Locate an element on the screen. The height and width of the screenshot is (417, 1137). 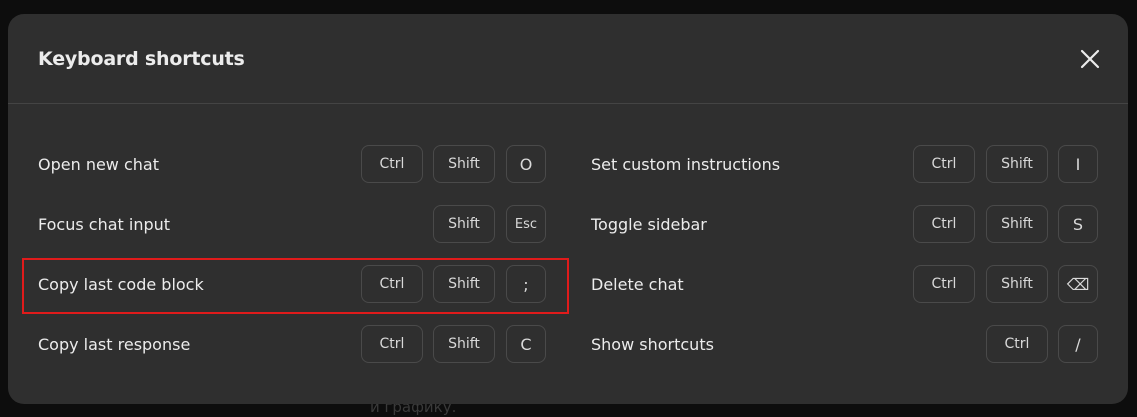
dialog-title: Keyboard shortcuts is located at coordinates (141, 59).